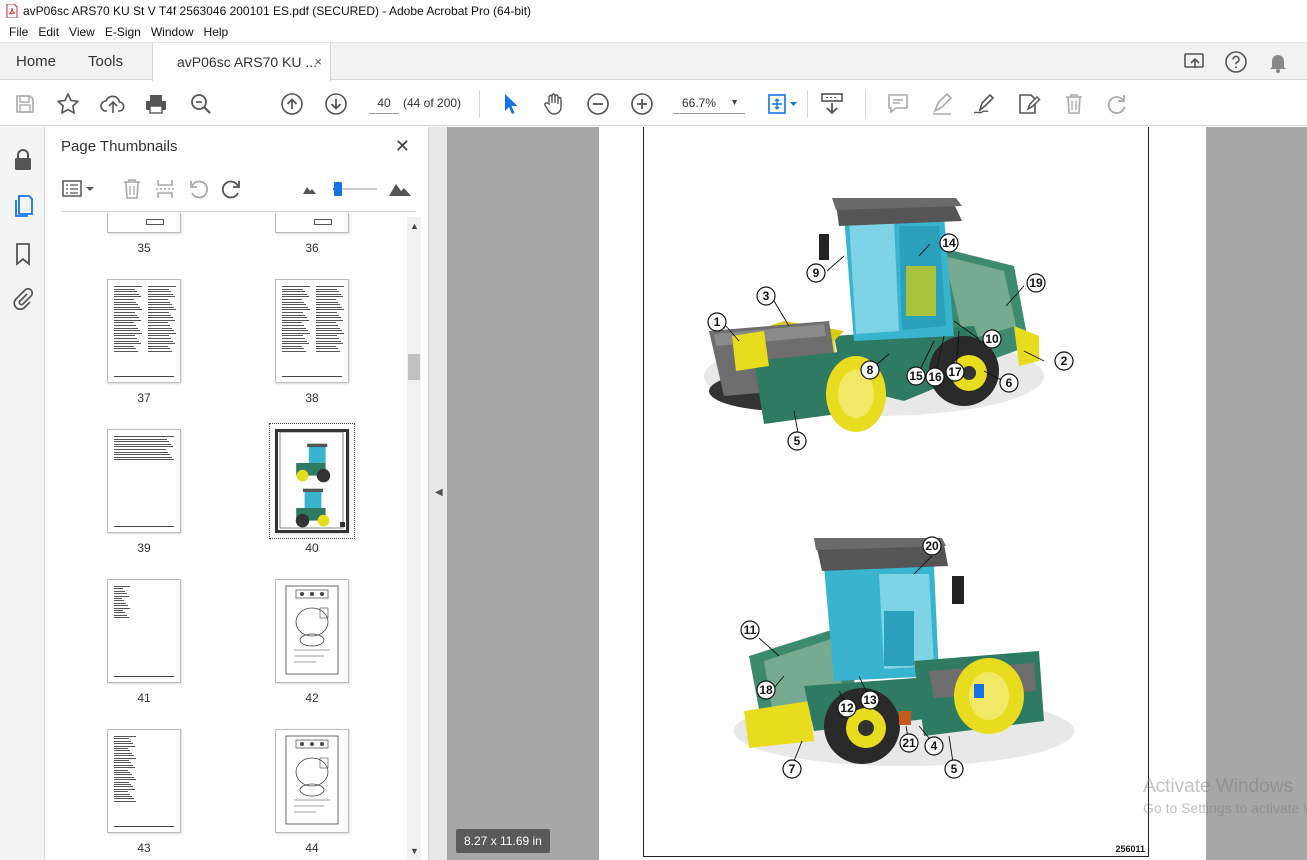 The image size is (1307, 860). Describe the element at coordinates (402, 146) in the screenshot. I see `close-panel-icon: ✕` at that location.